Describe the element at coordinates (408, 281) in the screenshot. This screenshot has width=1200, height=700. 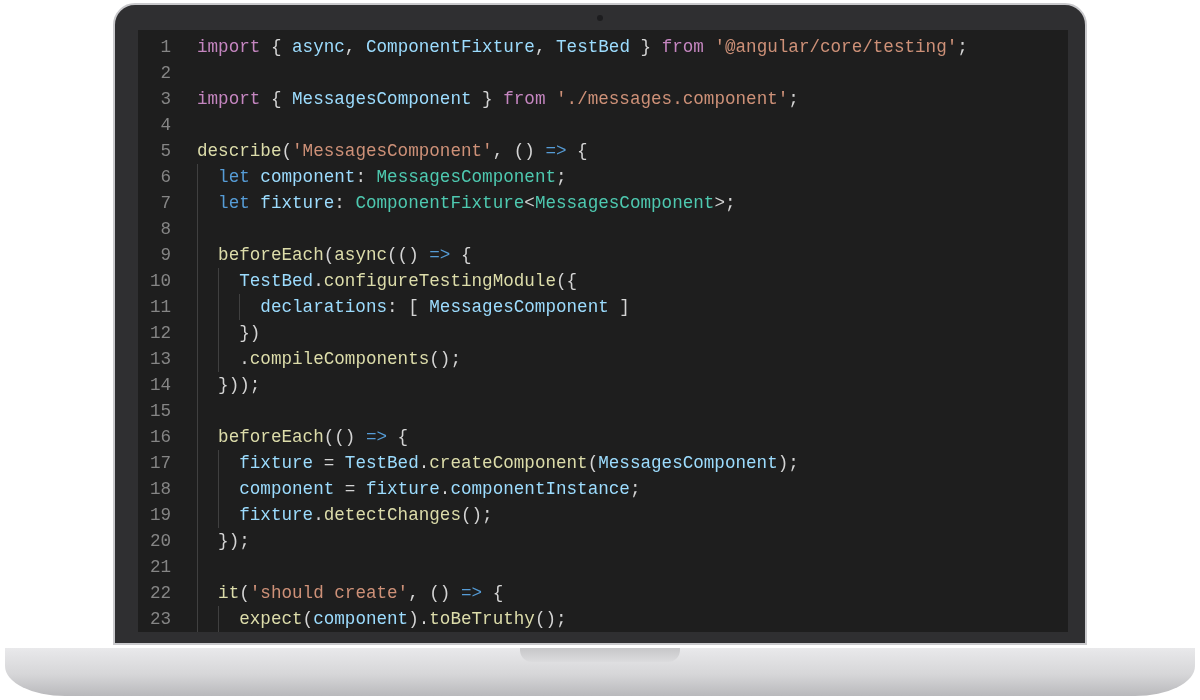
I see `code-line: TestBed.configureTestingModule({` at that location.